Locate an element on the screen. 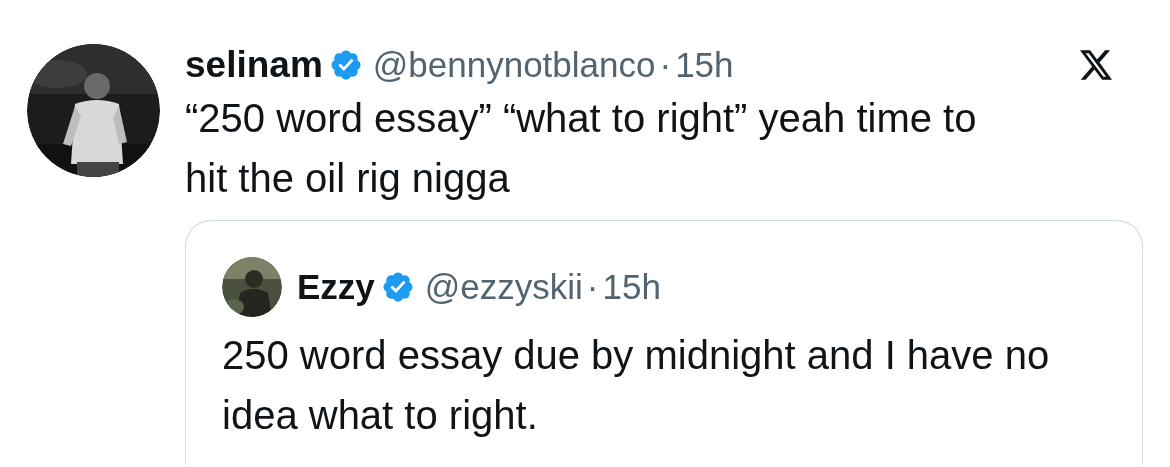 The image size is (1170, 467). user-handle: @ezzyskii is located at coordinates (503, 286).